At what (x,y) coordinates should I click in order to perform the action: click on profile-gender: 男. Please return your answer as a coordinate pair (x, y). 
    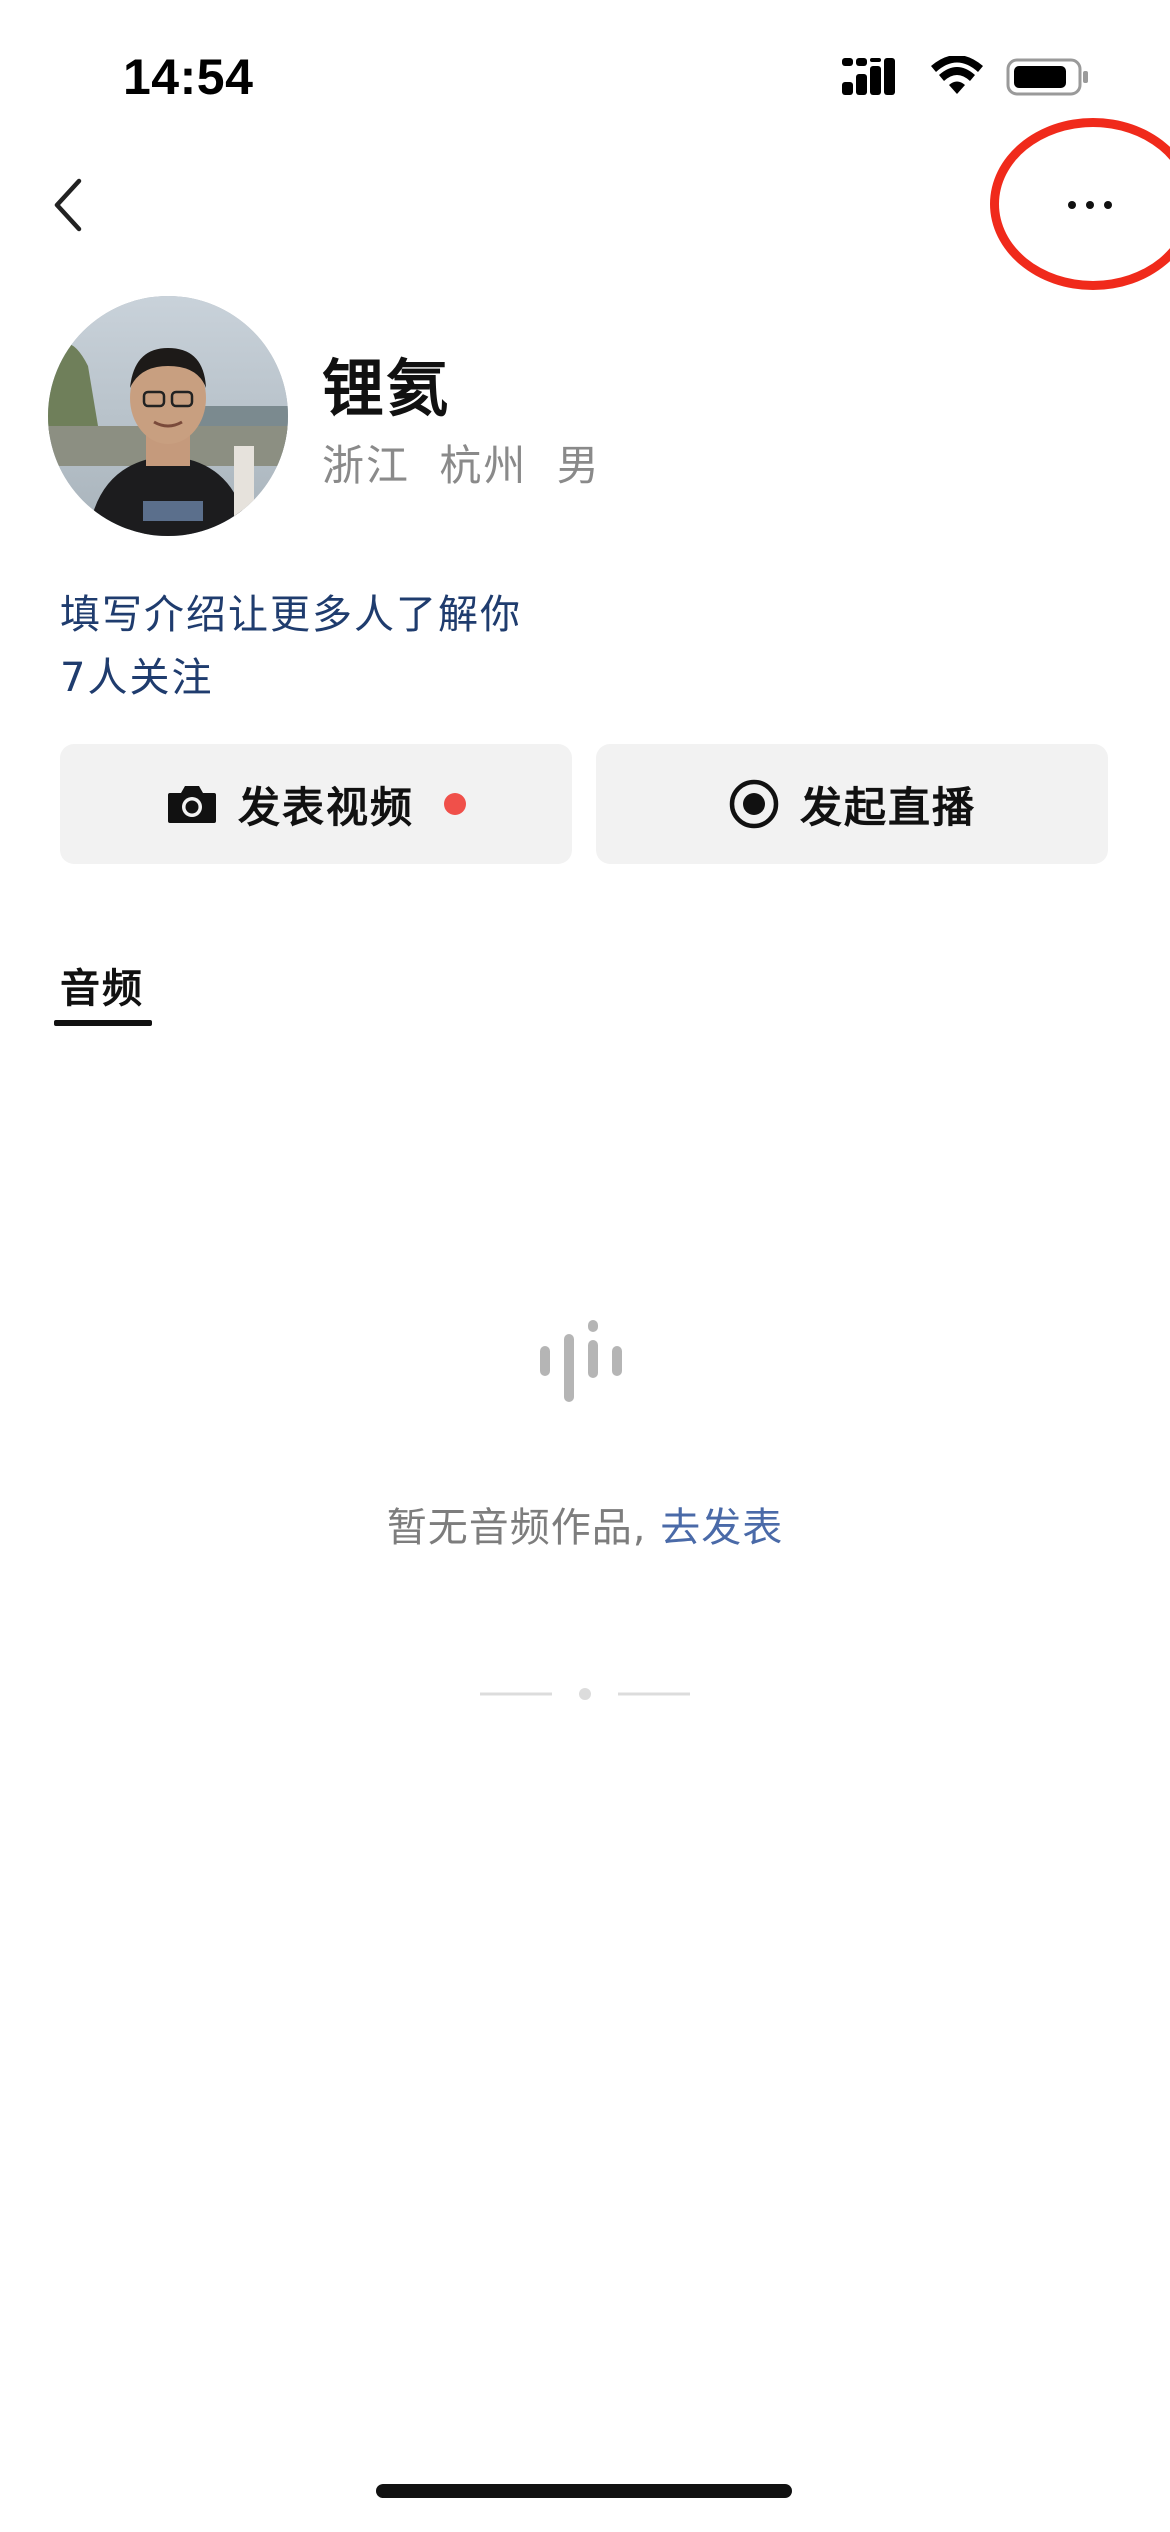
    Looking at the image, I should click on (578, 465).